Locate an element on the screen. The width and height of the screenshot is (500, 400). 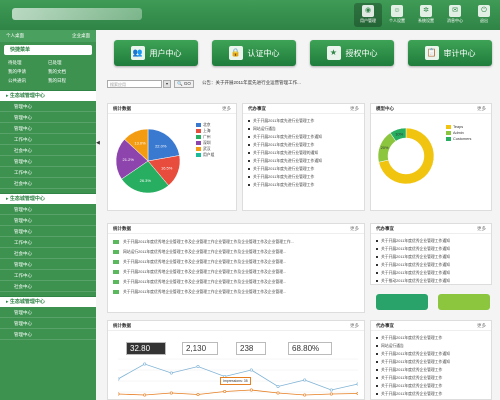
header-button: ✲ 系统设置 is located at coordinates (426, 15).